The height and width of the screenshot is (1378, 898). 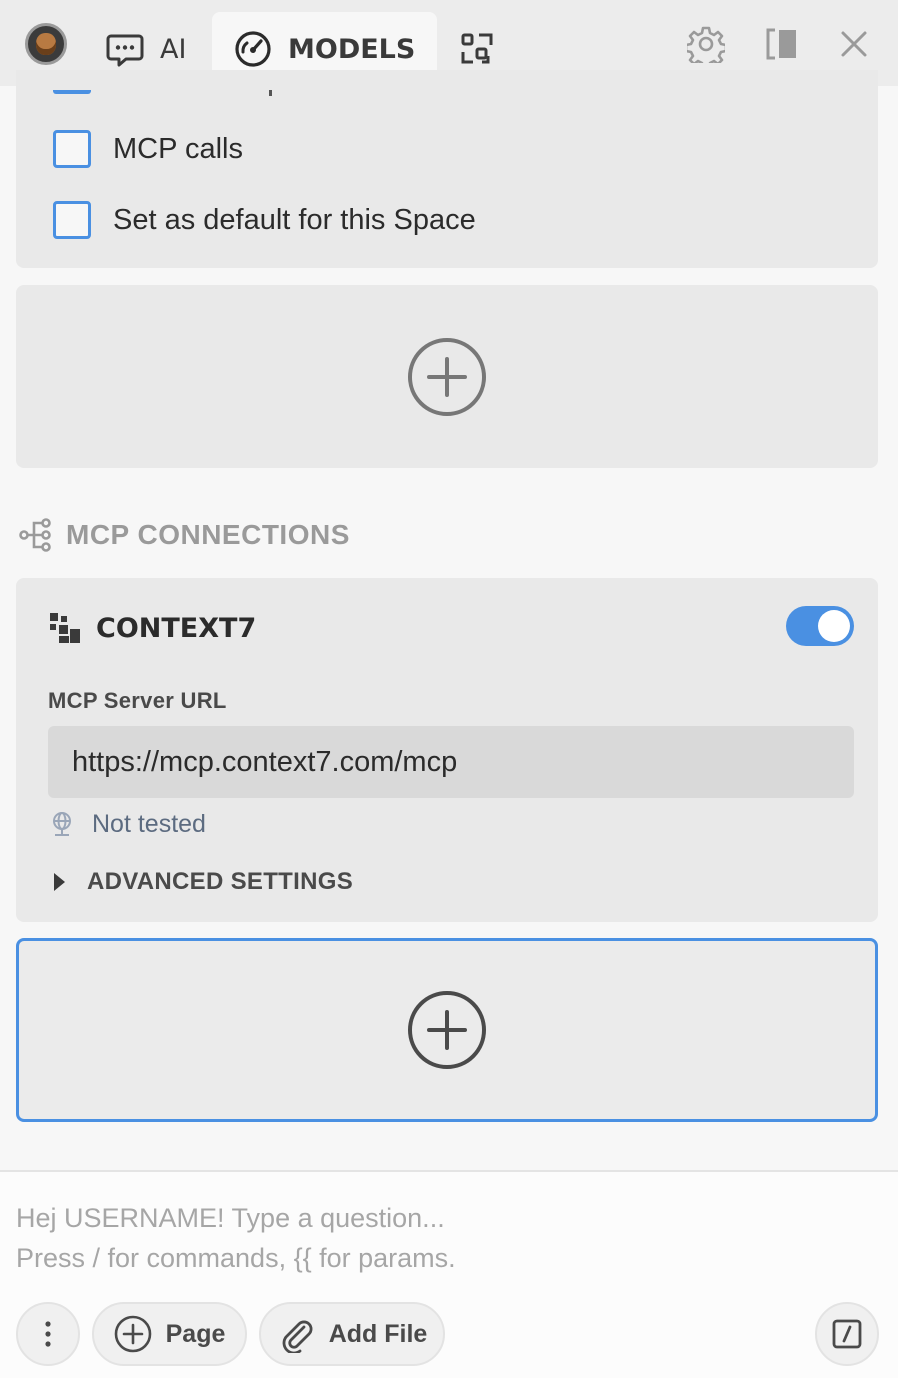 I want to click on slash-command-icon, so click(x=847, y=1334).